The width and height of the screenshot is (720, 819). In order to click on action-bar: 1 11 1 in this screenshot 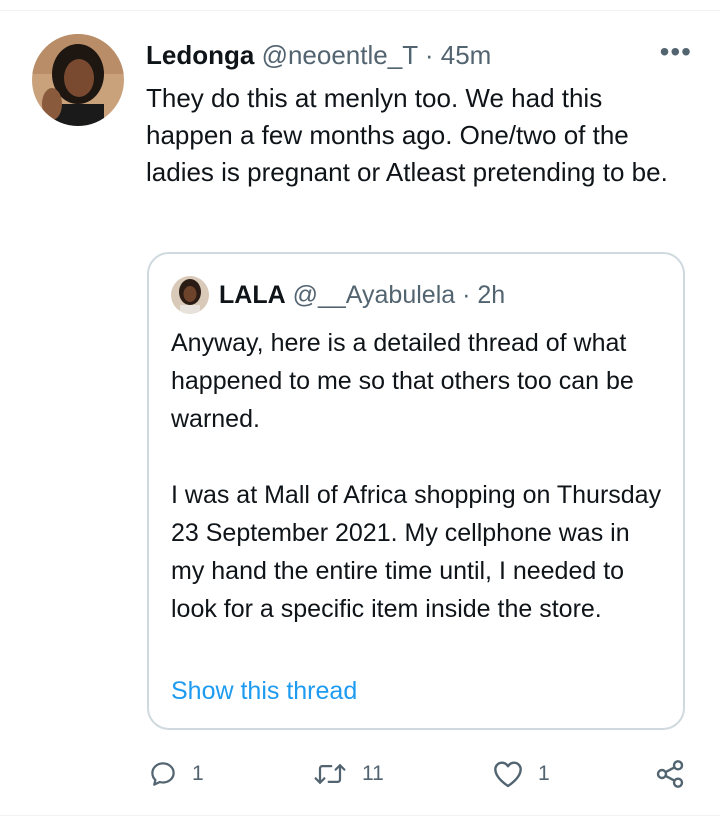, I will do `click(360, 774)`.